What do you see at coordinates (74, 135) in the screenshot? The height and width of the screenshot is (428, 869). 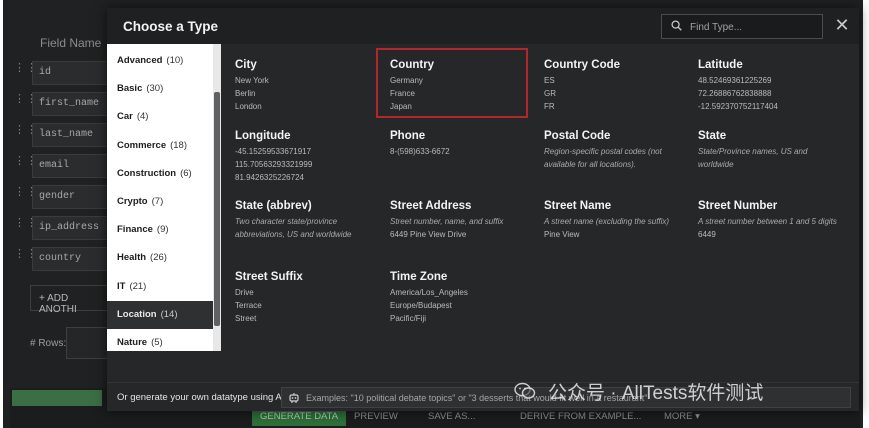 I see `field-name-input: last_name` at bounding box center [74, 135].